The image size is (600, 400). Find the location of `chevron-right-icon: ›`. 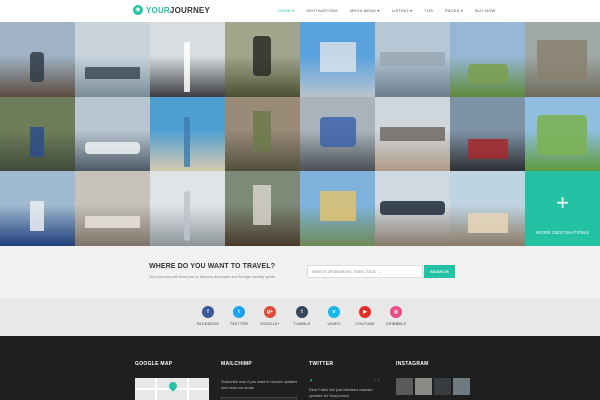

chevron-right-icon: › is located at coordinates (380, 380).